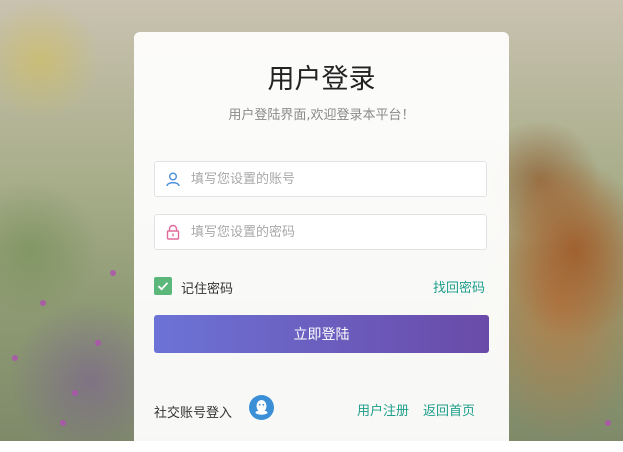 This screenshot has width=623, height=452. Describe the element at coordinates (321, 79) in the screenshot. I see `page-title: 用户登录` at that location.